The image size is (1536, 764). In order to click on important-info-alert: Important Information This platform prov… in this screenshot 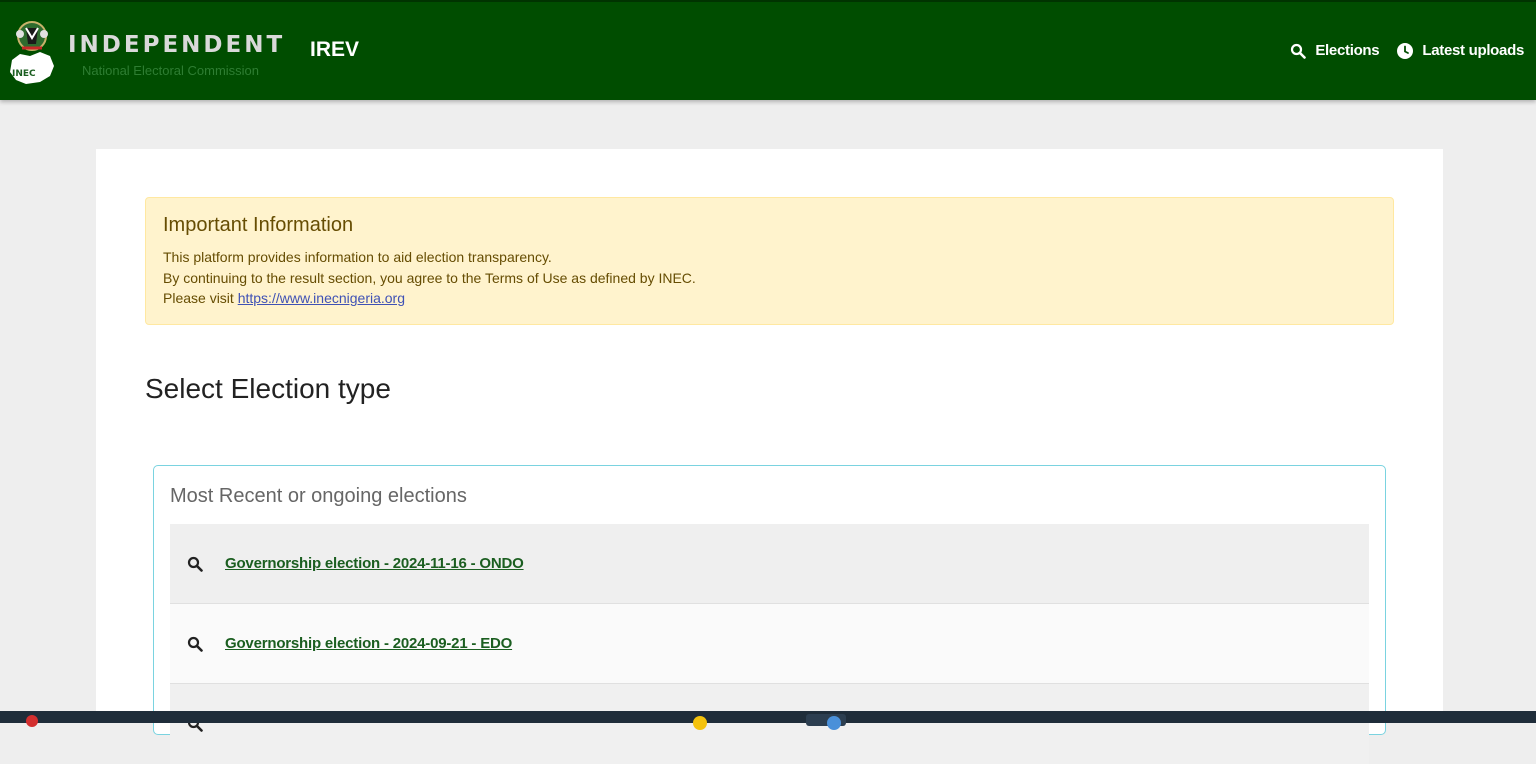, I will do `click(769, 261)`.